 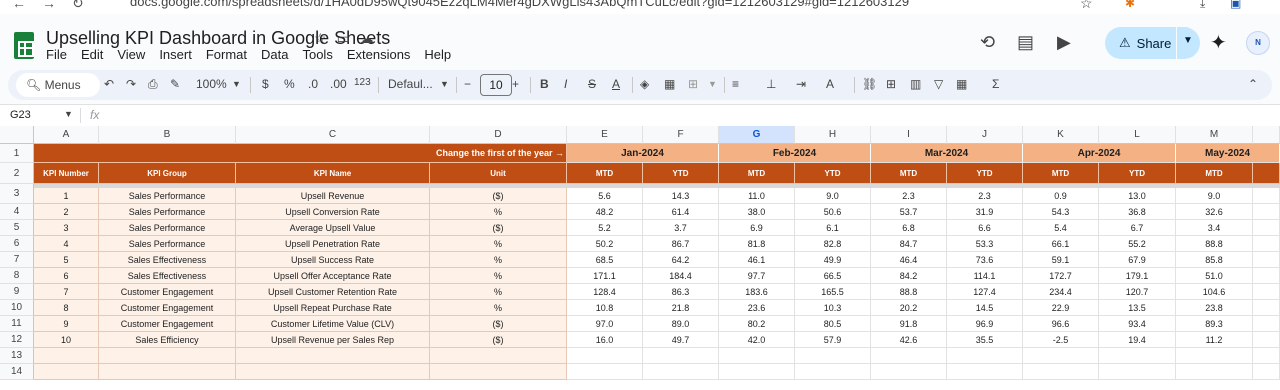 I want to click on zoom-dropdown-icon: ▼, so click(x=236, y=84).